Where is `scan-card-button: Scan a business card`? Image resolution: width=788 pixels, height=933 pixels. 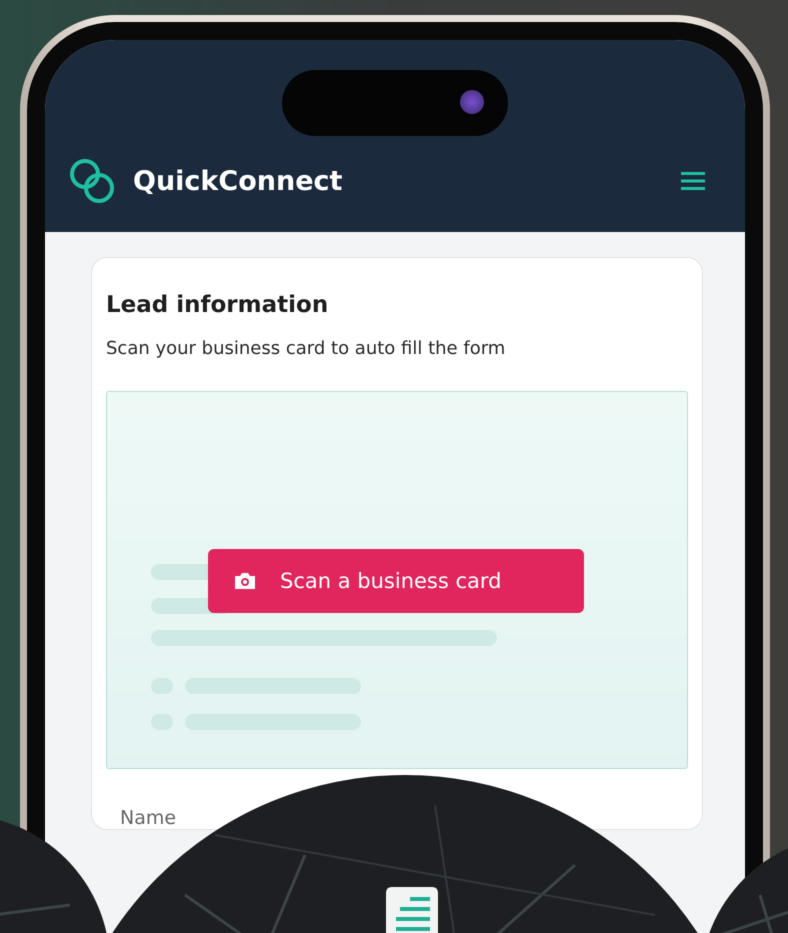
scan-card-button: Scan a business card is located at coordinates (396, 581).